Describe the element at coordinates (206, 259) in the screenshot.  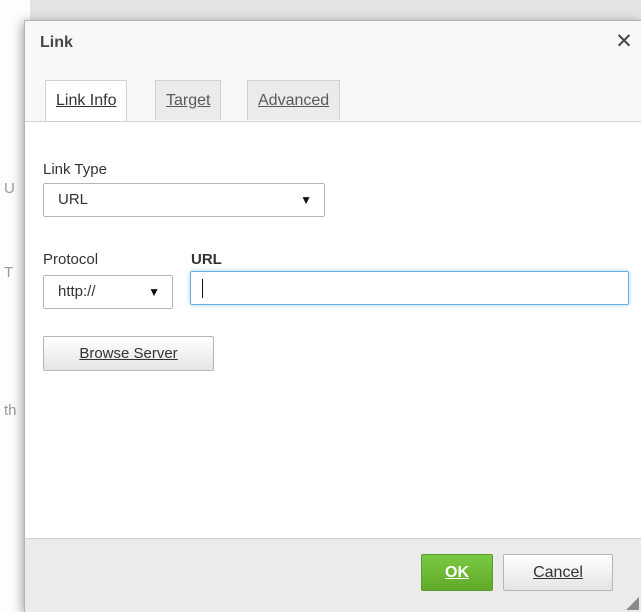
I see `url-label: URL` at that location.